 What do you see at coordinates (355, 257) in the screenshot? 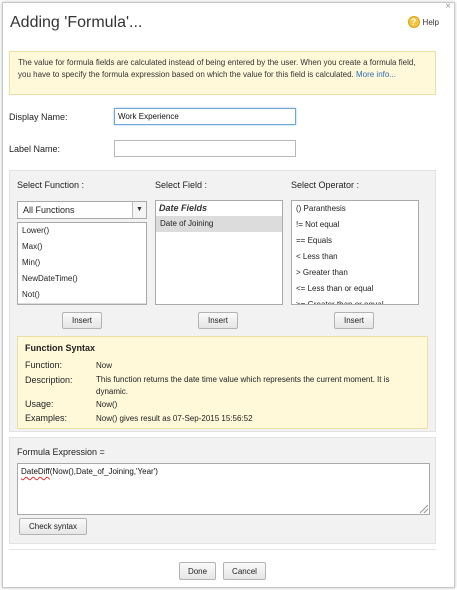
I see `list-item: < Less than` at bounding box center [355, 257].